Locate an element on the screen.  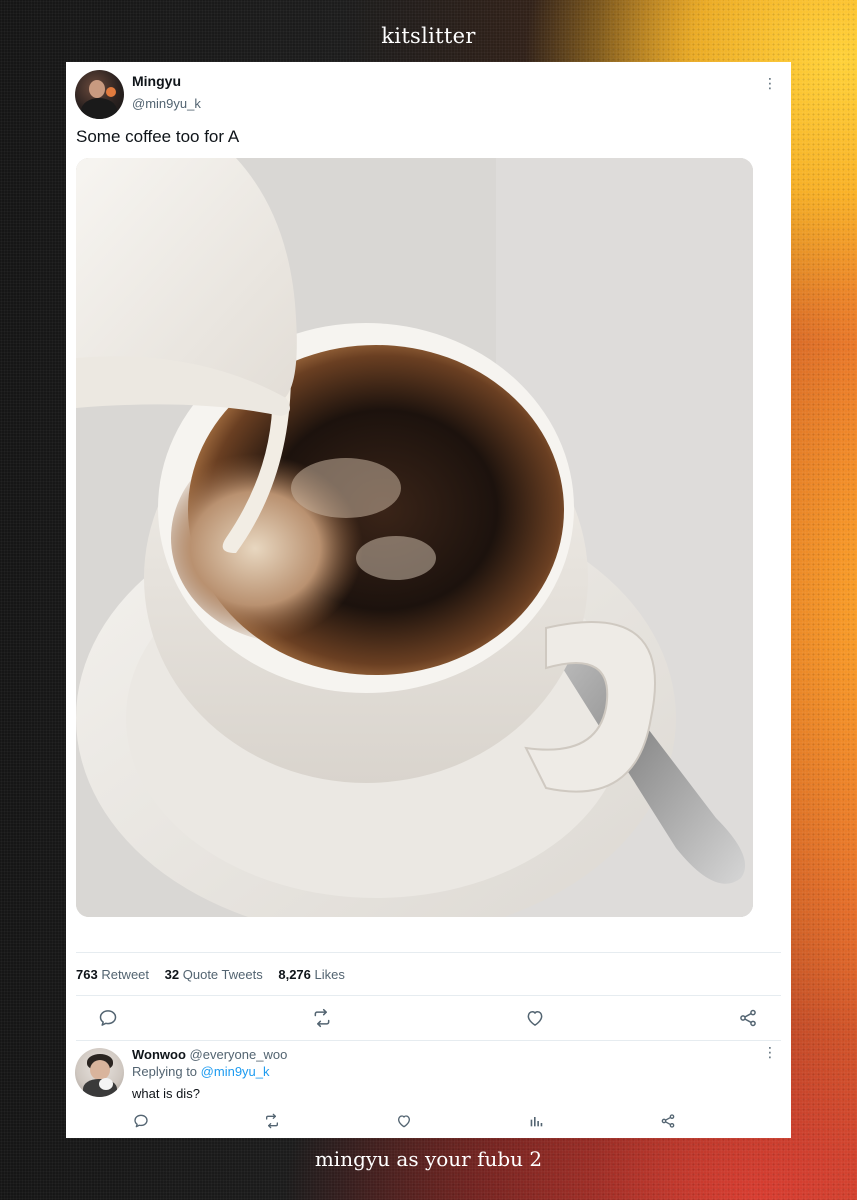
reply-retweet-icon is located at coordinates (272, 1121).